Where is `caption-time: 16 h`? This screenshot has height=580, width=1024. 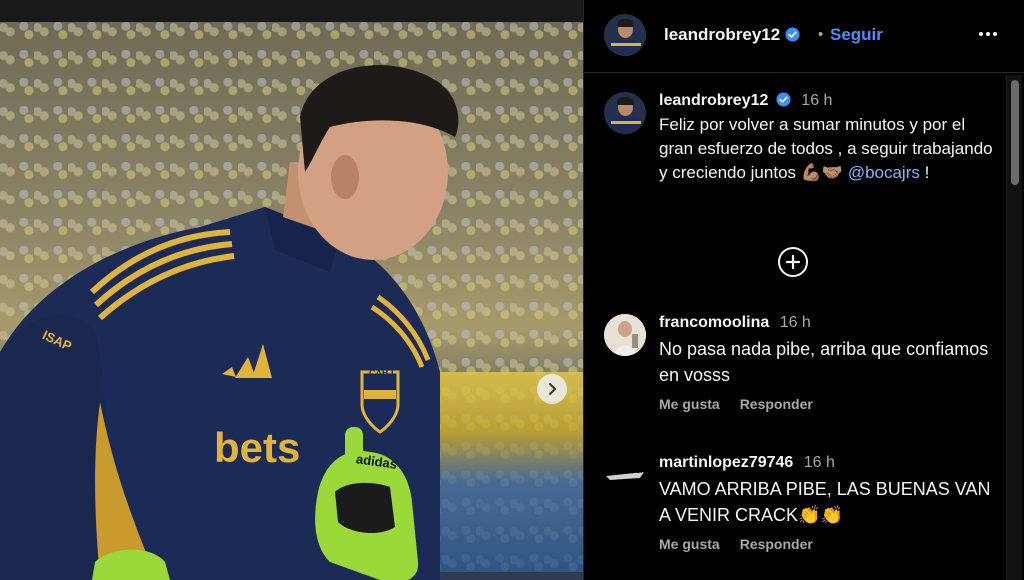
caption-time: 16 h is located at coordinates (817, 100).